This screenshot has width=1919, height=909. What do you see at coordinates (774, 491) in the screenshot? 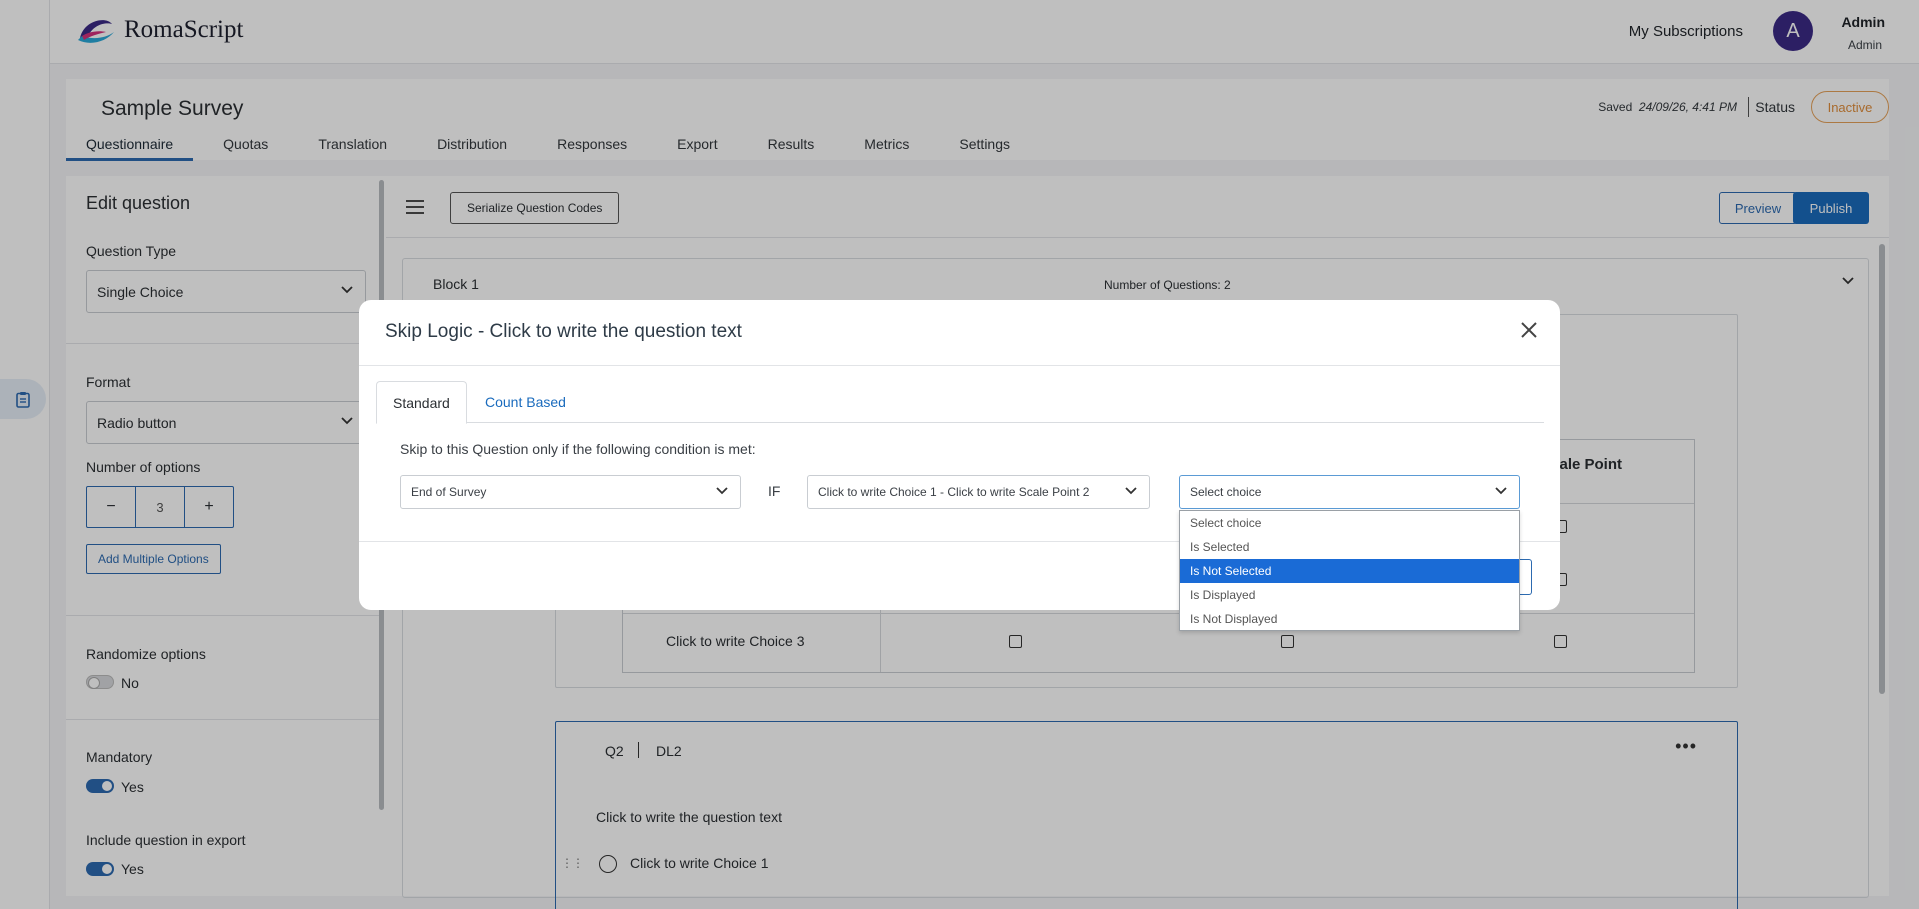
I see `if-label: IF` at bounding box center [774, 491].